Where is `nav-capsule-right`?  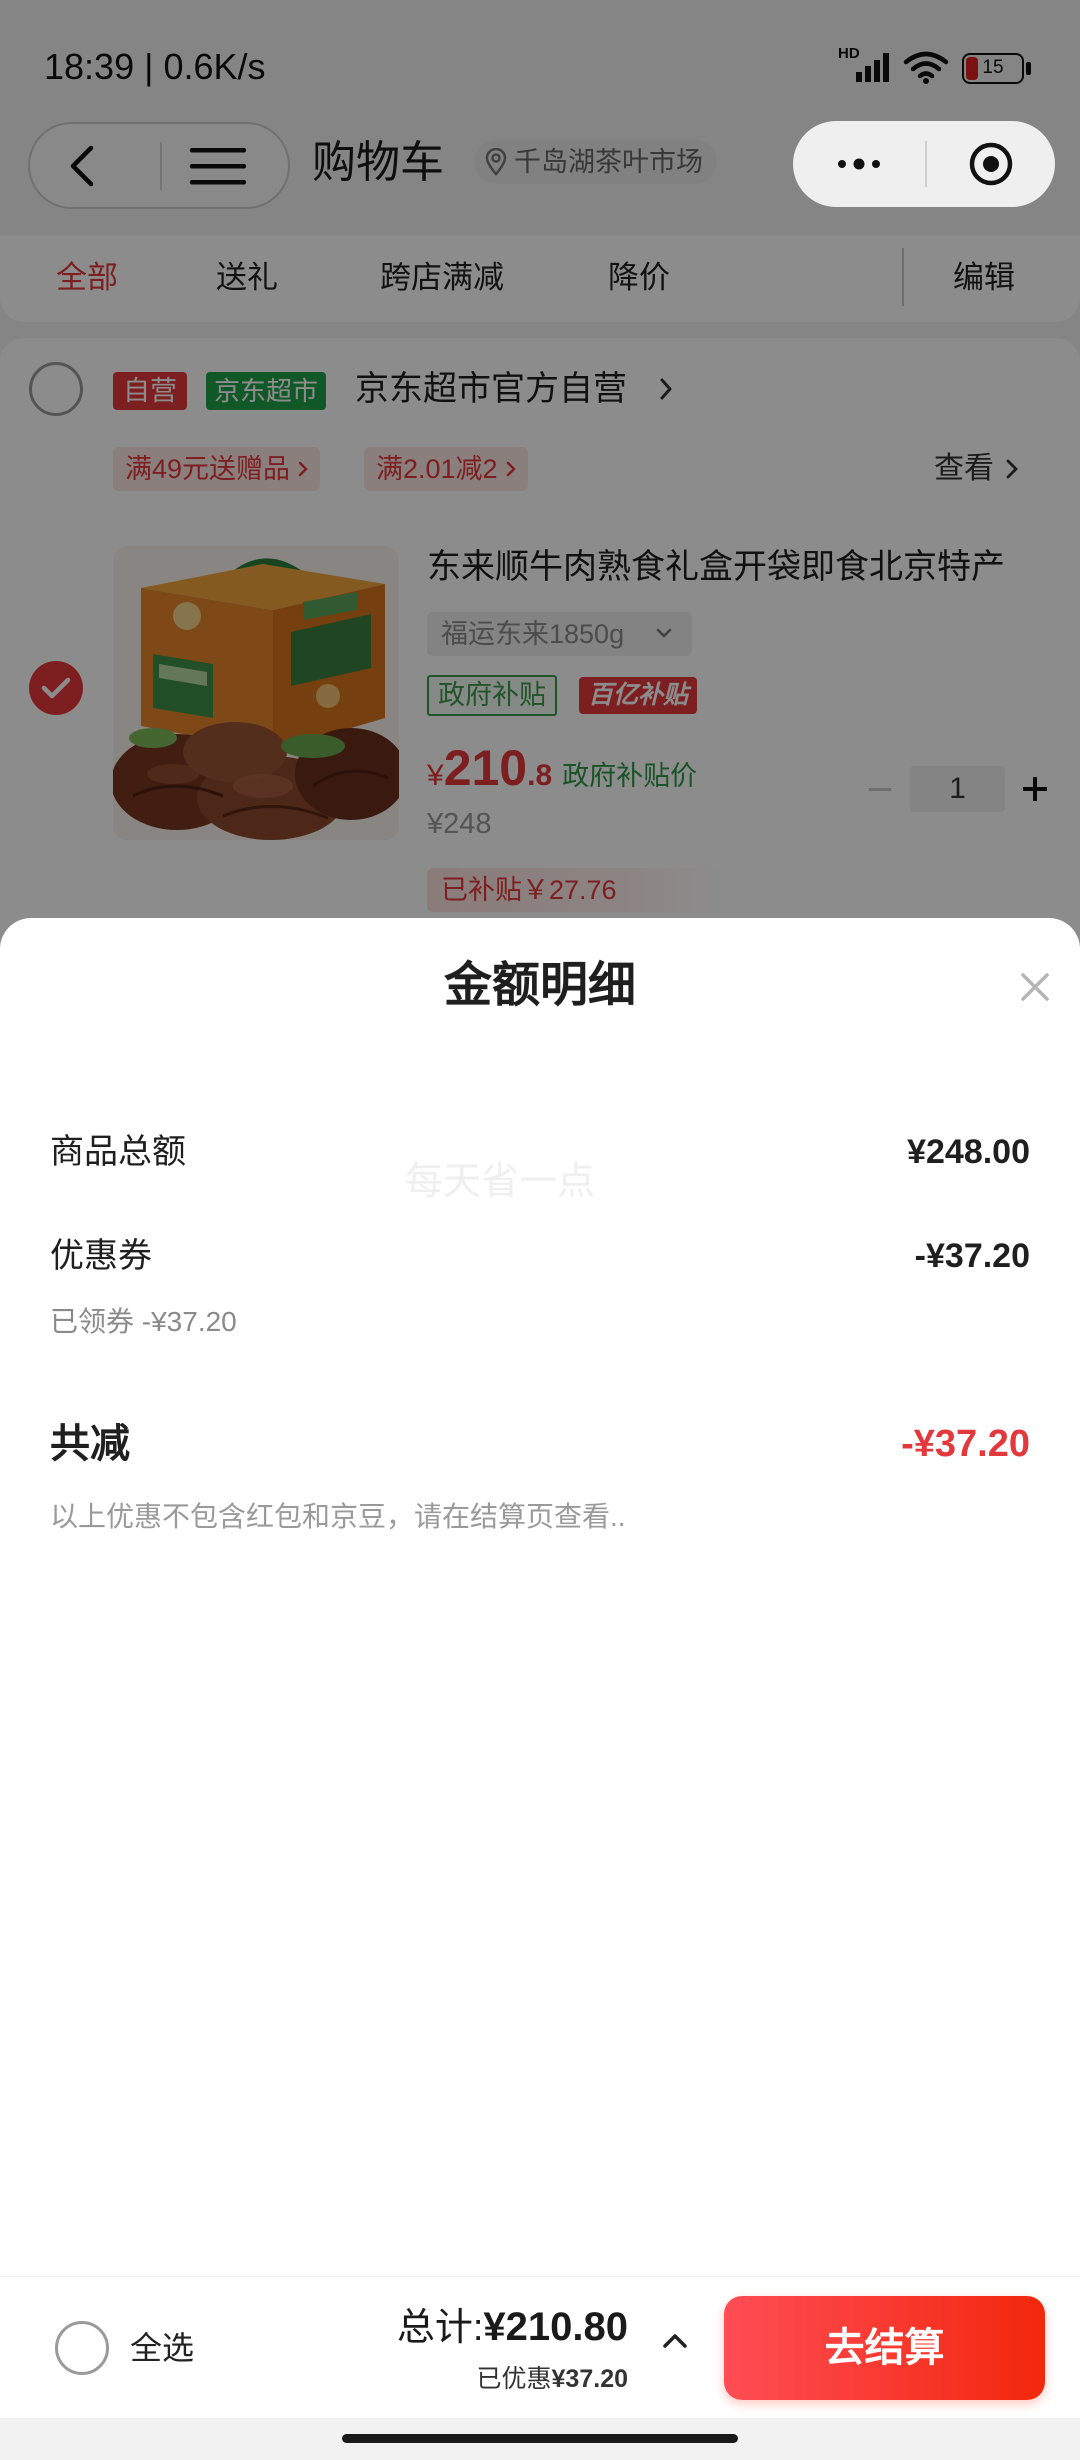
nav-capsule-right is located at coordinates (924, 164).